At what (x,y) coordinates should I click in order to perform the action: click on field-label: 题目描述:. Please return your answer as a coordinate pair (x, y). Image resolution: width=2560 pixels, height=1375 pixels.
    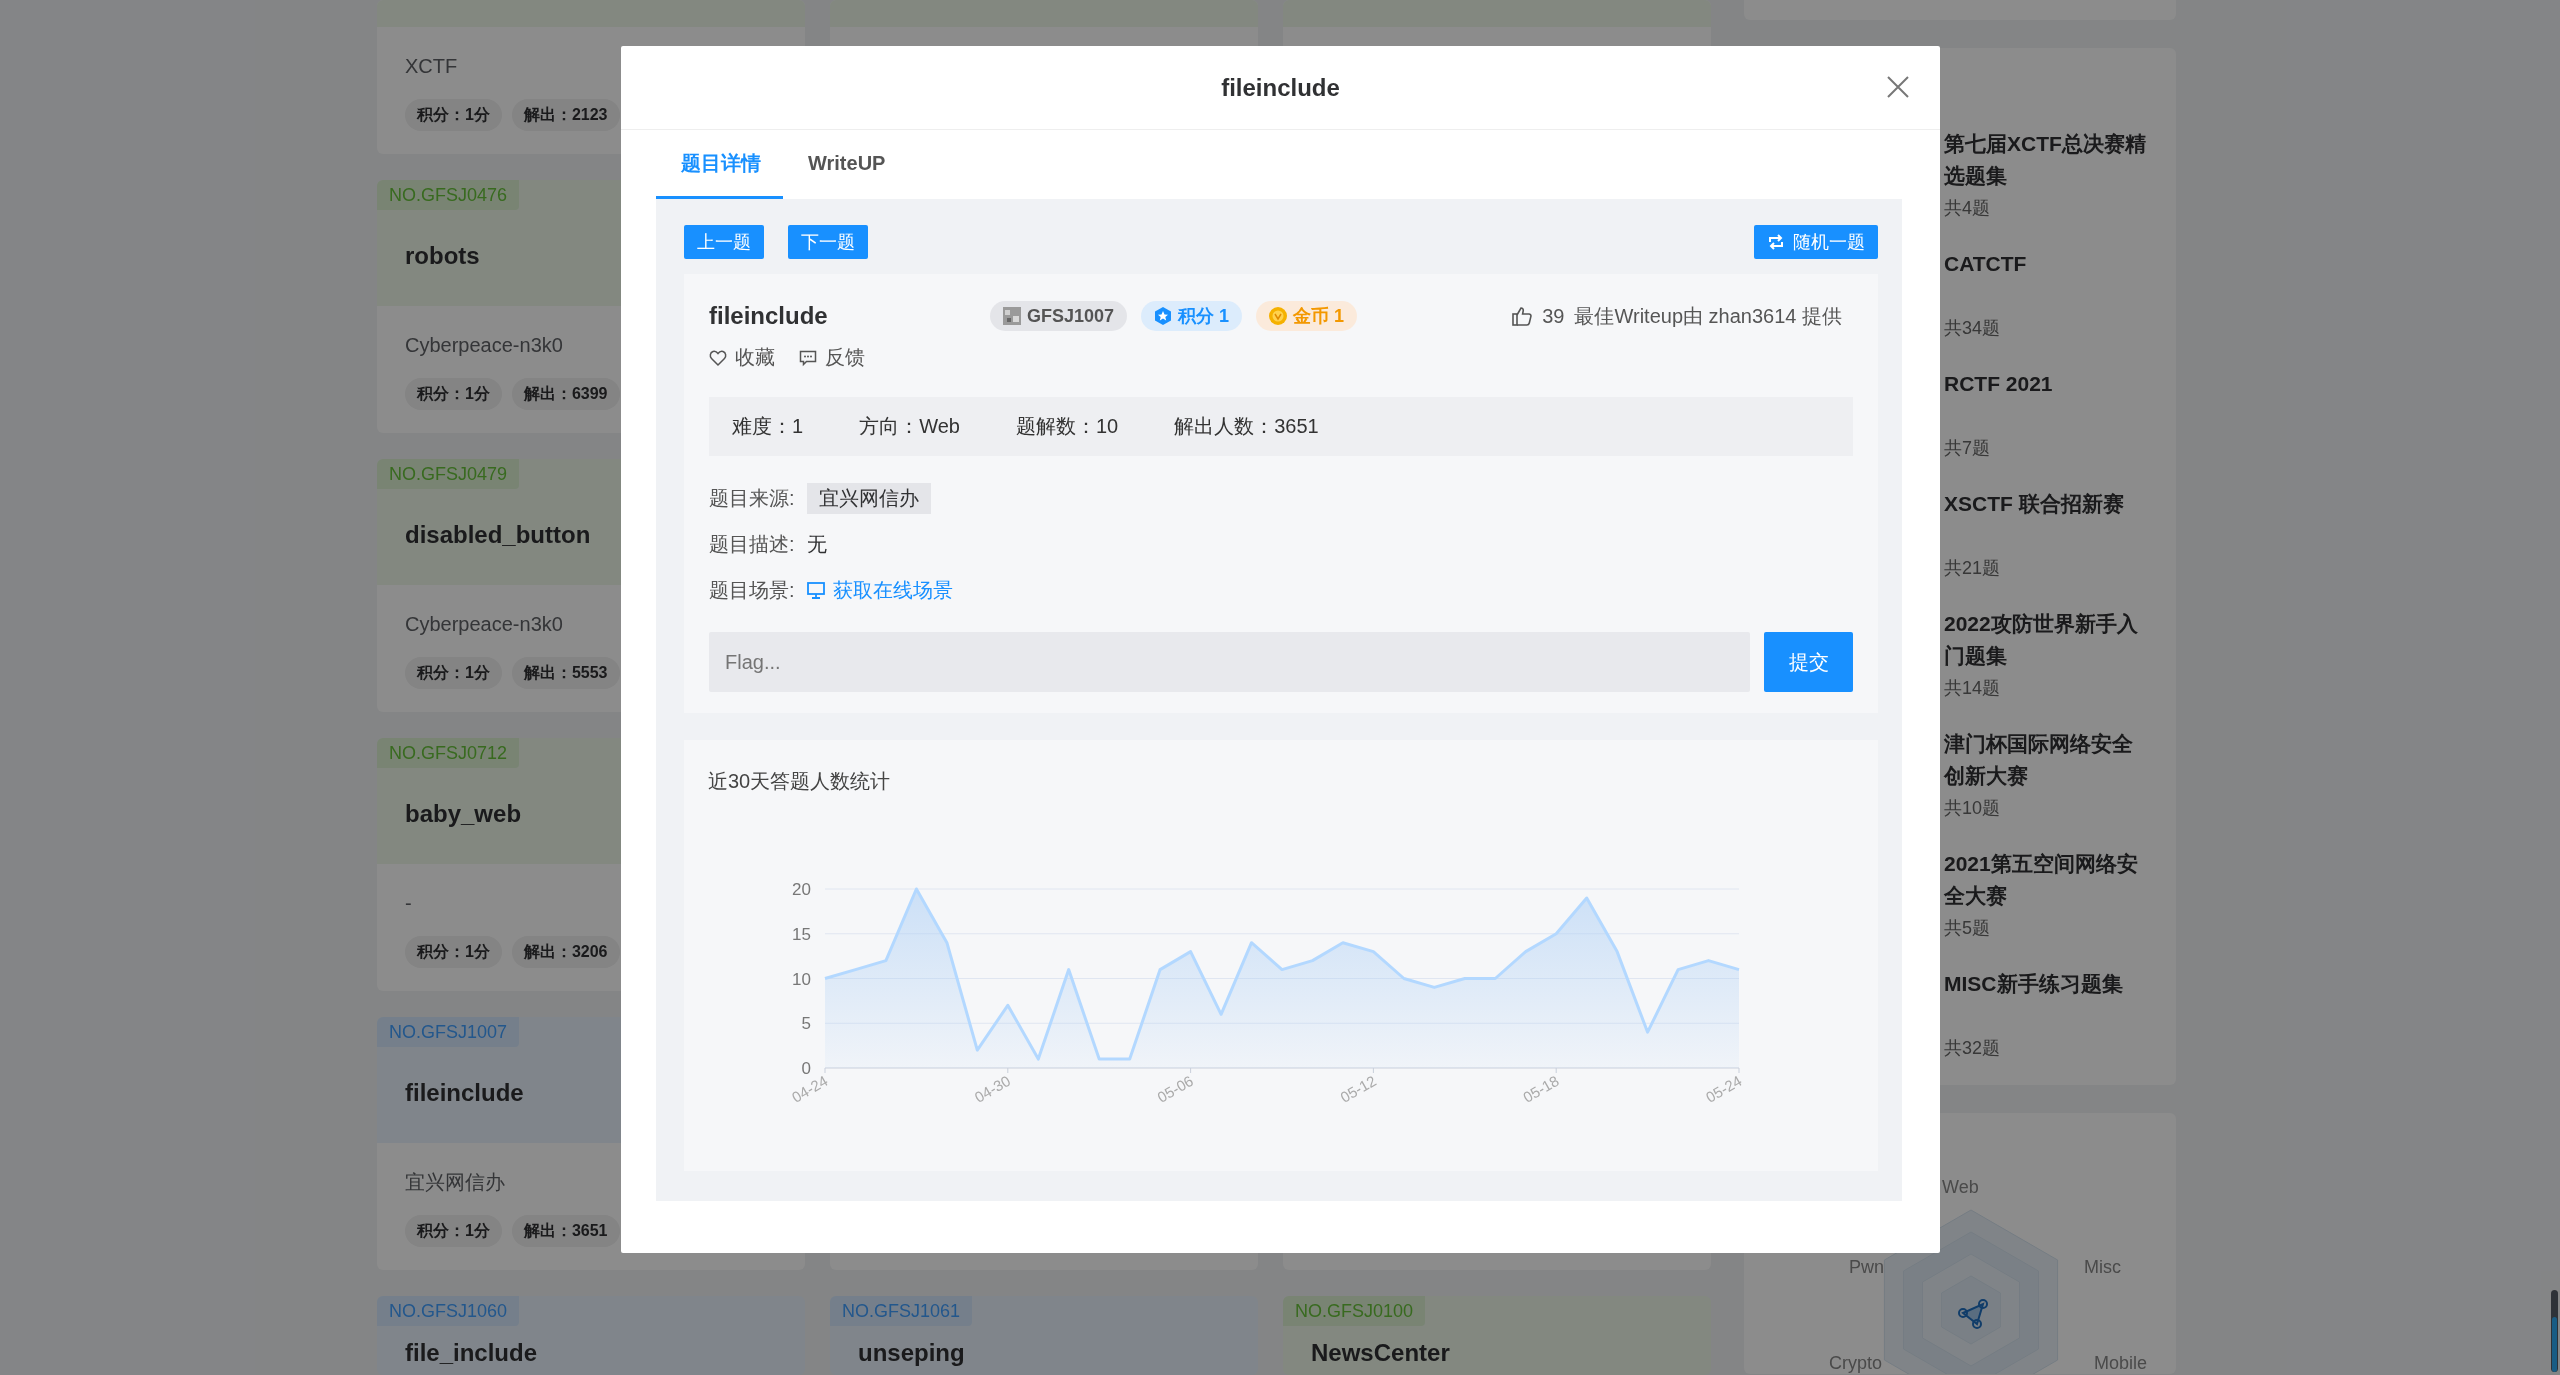
    Looking at the image, I should click on (752, 544).